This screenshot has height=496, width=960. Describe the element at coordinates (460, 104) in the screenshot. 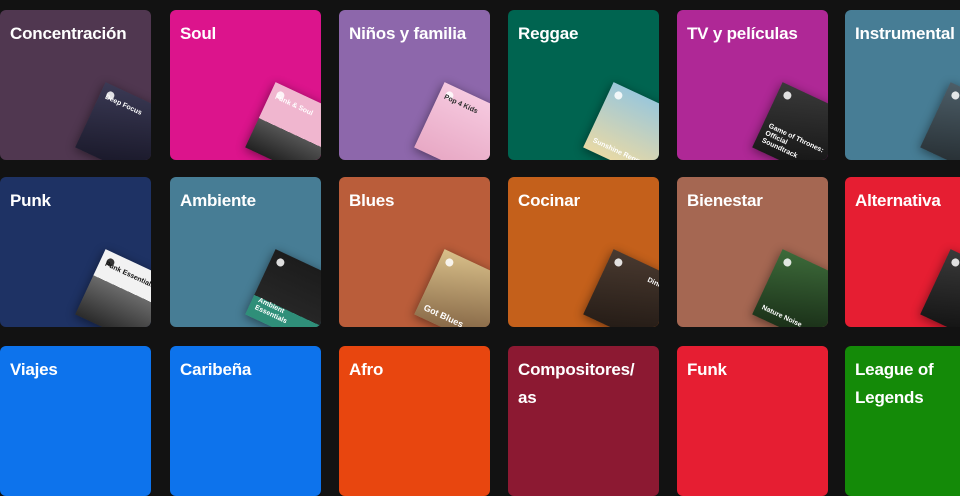

I see `cover-title: Pop 4 Kids` at that location.